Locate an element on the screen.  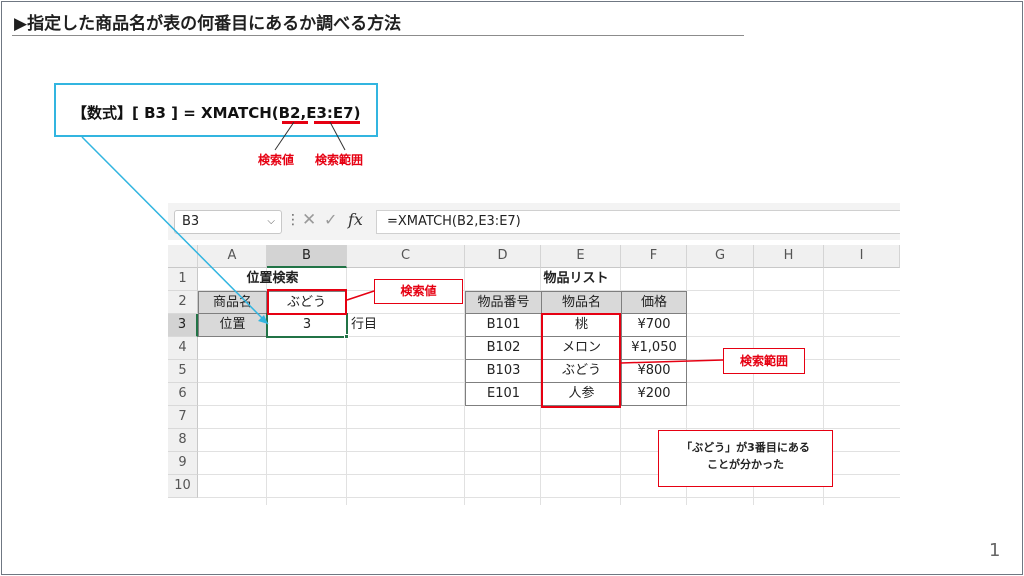
formula-arg2: E3:E7 is located at coordinates (330, 113).